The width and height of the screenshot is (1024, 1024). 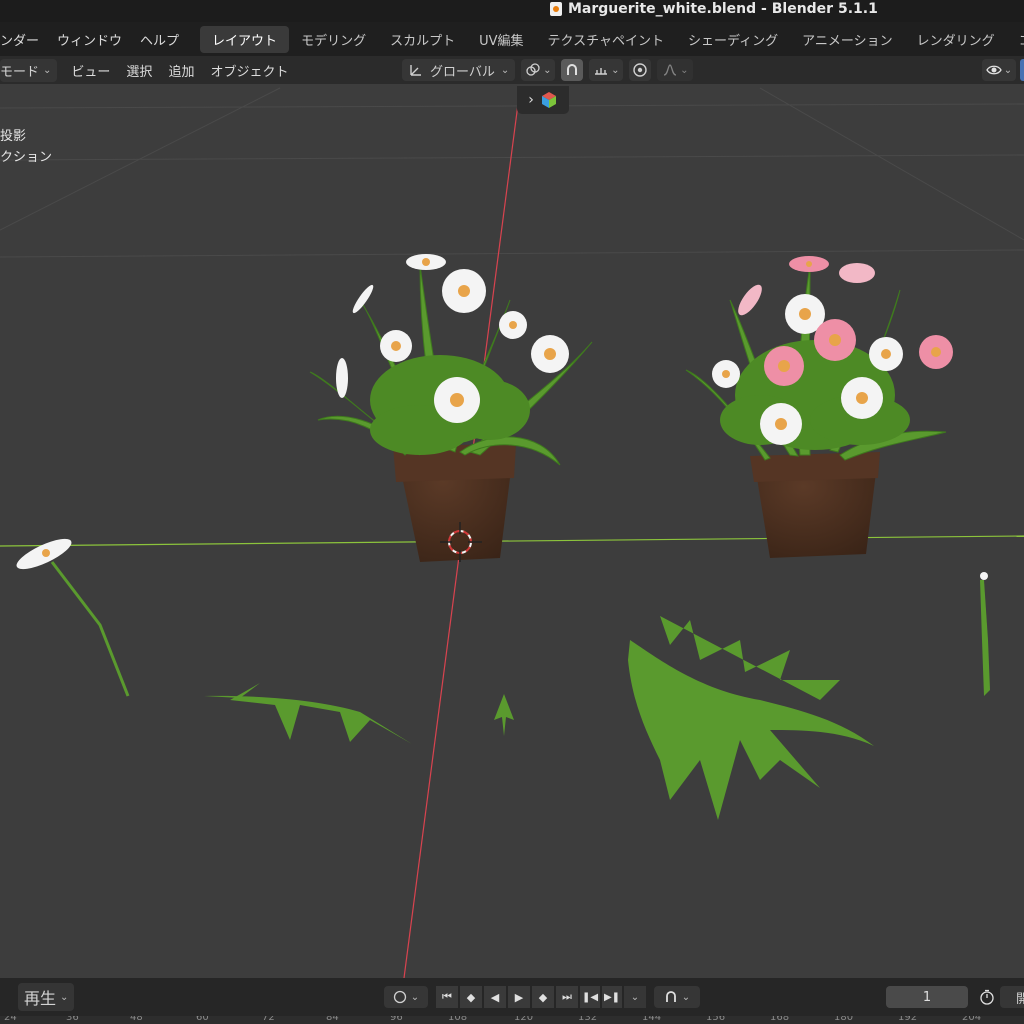 I want to click on viewport-header: モード ⌄ ビュー 選択 追加 オブジェクト グローバル ⌄ ⌄ ⌄ ⌄ ⌄, so click(x=512, y=70).